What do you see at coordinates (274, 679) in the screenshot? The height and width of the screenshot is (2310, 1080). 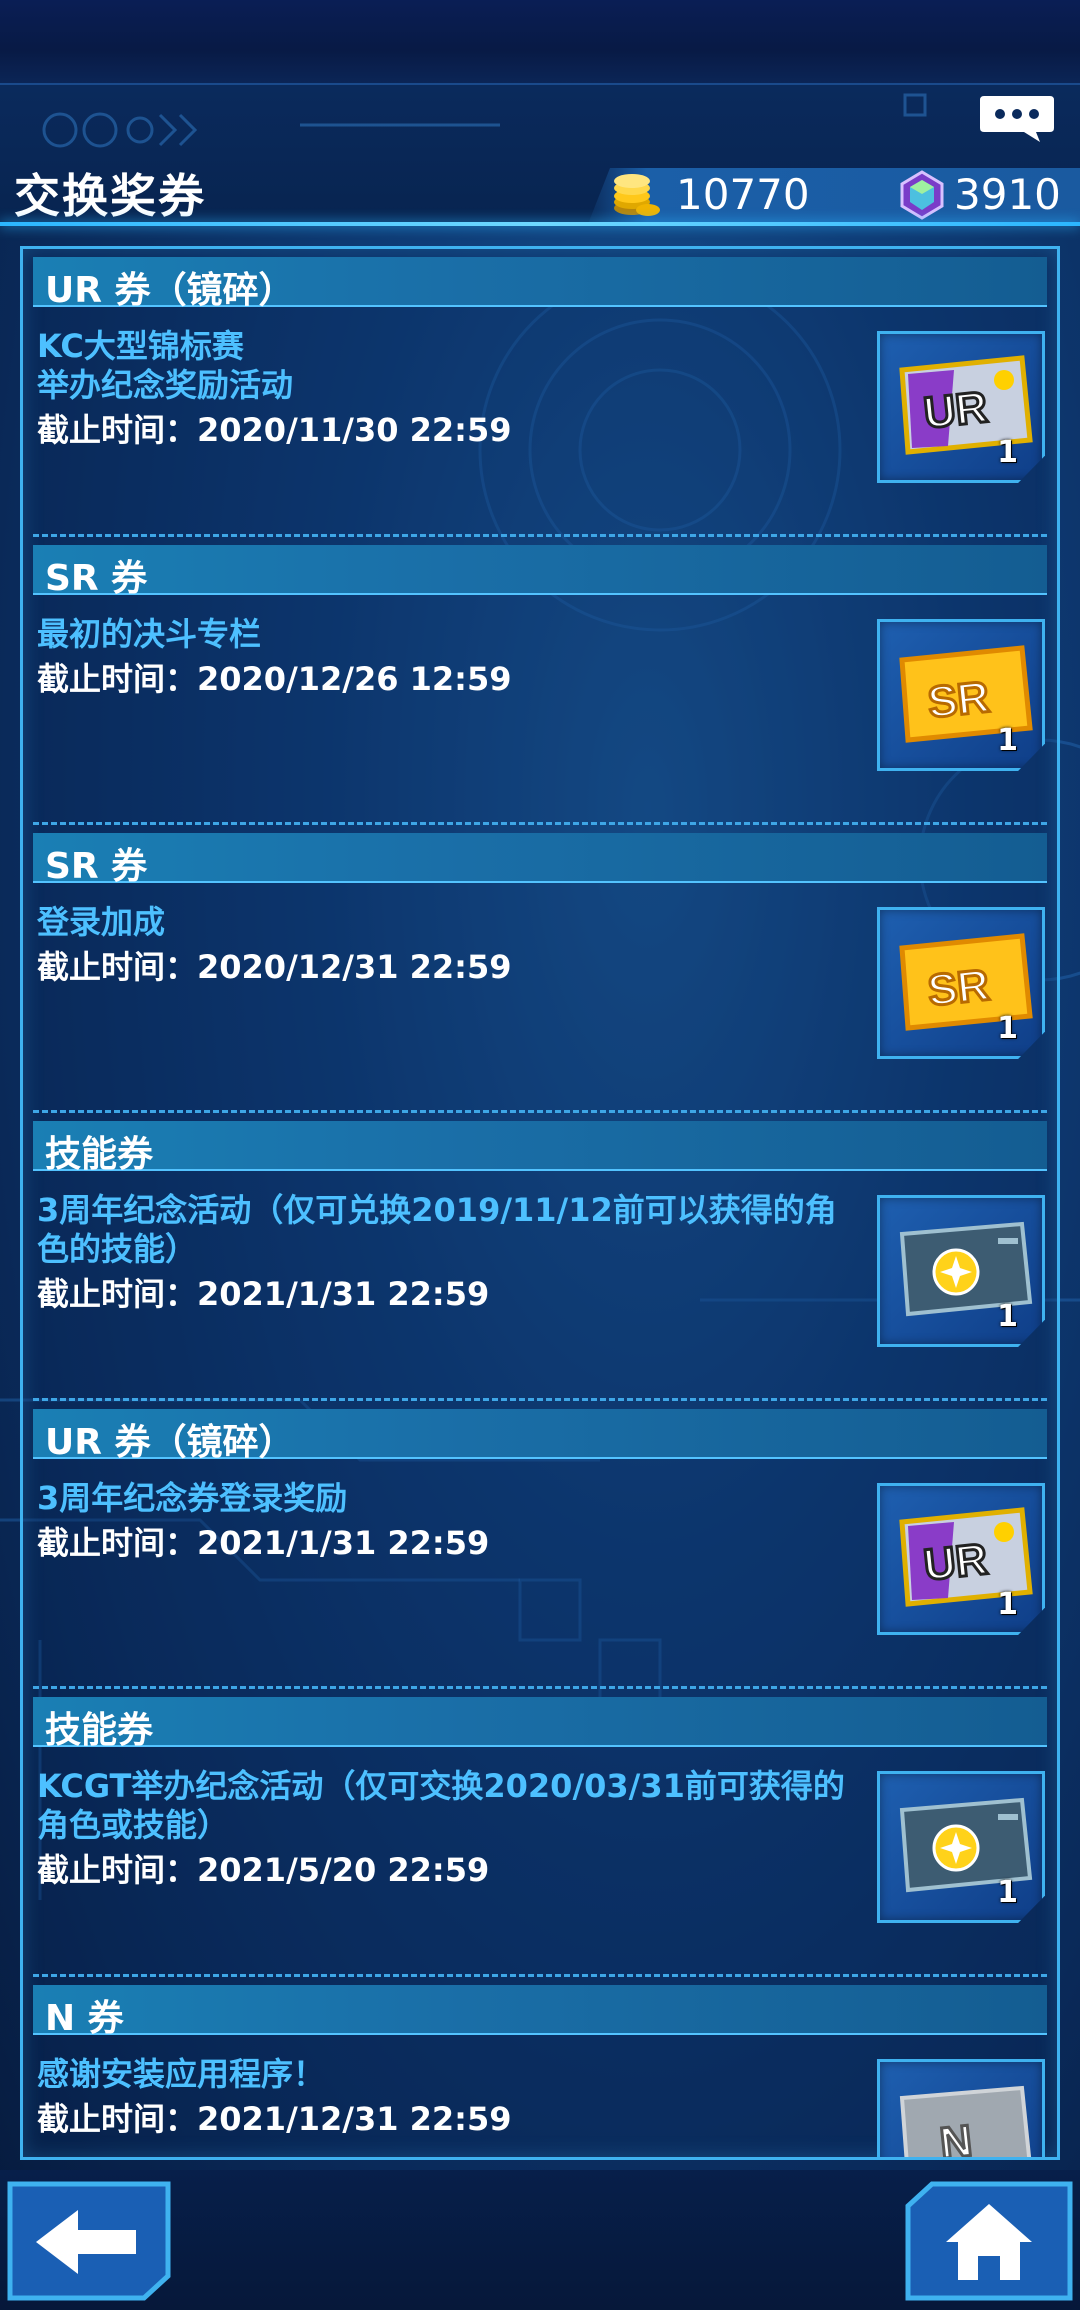 I see `ticket-deadline: 截止时间：2020/12/26 12:59` at bounding box center [274, 679].